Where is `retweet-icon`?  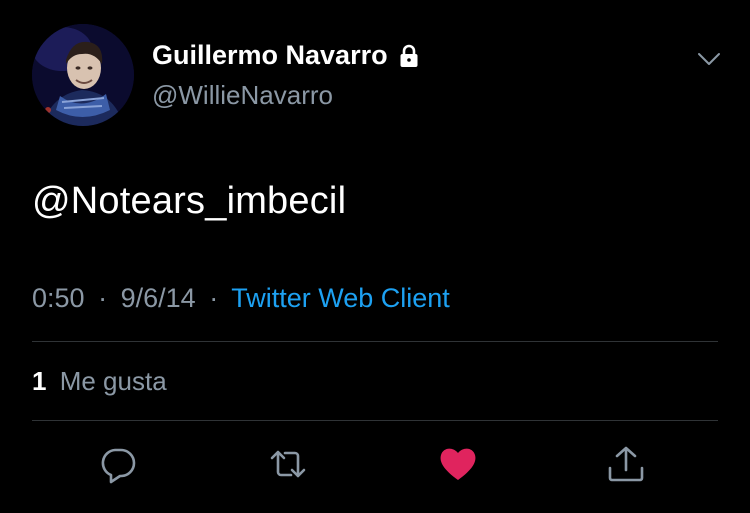
retweet-icon is located at coordinates (288, 464).